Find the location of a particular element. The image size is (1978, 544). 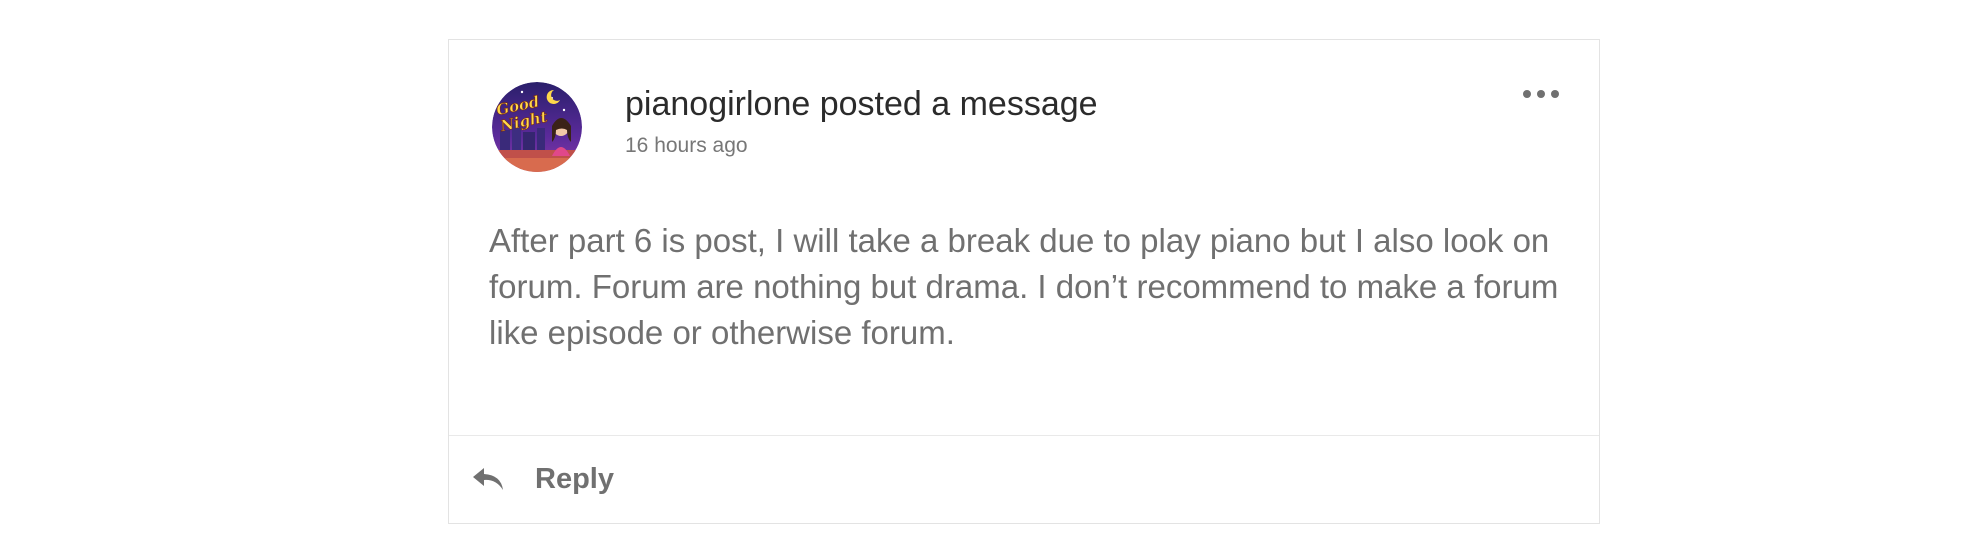

reply-label: Reply is located at coordinates (574, 478).